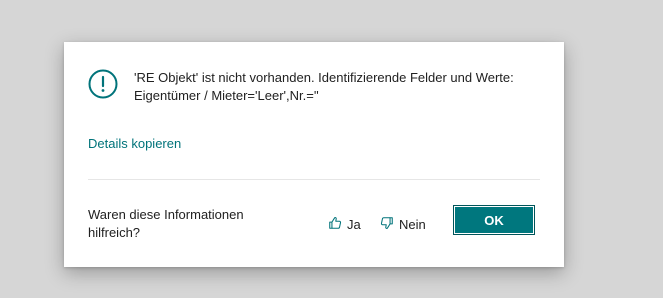 The width and height of the screenshot is (663, 298). Describe the element at coordinates (166, 224) in the screenshot. I see `feedback-question: Waren diese Informationen hilfreich?` at that location.